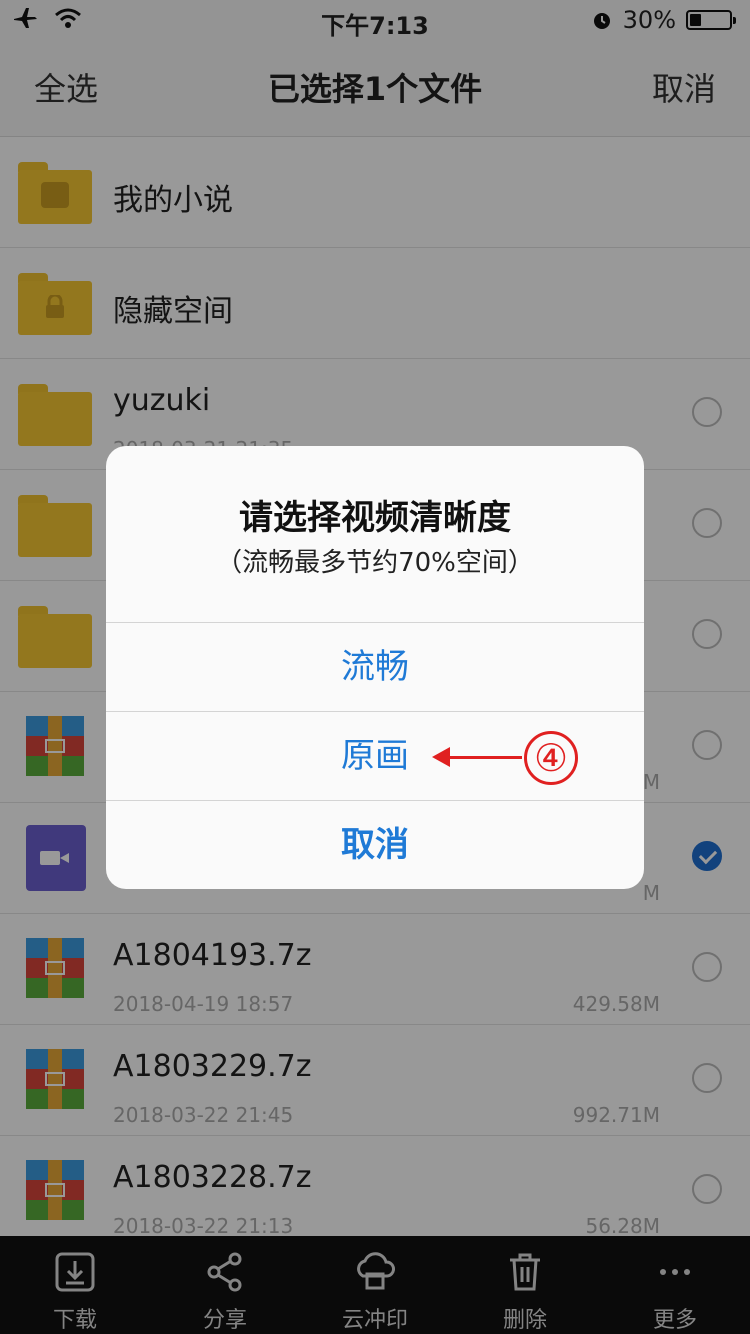 The width and height of the screenshot is (750, 1334). Describe the element at coordinates (551, 758) in the screenshot. I see `annotation-step-number: ④` at that location.